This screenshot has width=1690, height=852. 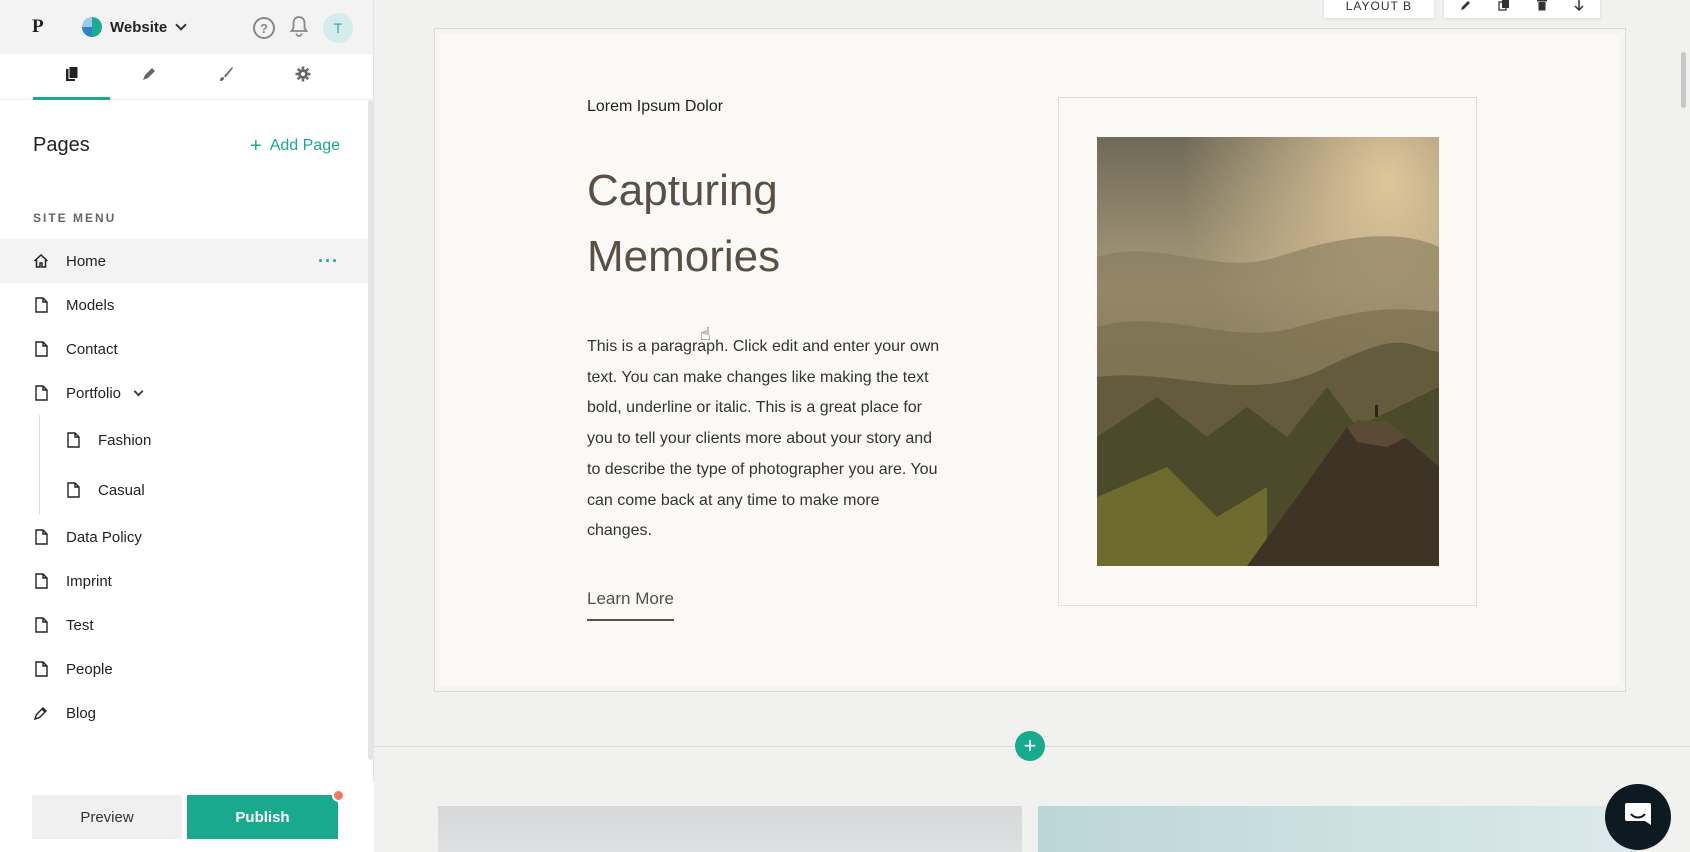 What do you see at coordinates (1542, 7) in the screenshot?
I see `delete-icon` at bounding box center [1542, 7].